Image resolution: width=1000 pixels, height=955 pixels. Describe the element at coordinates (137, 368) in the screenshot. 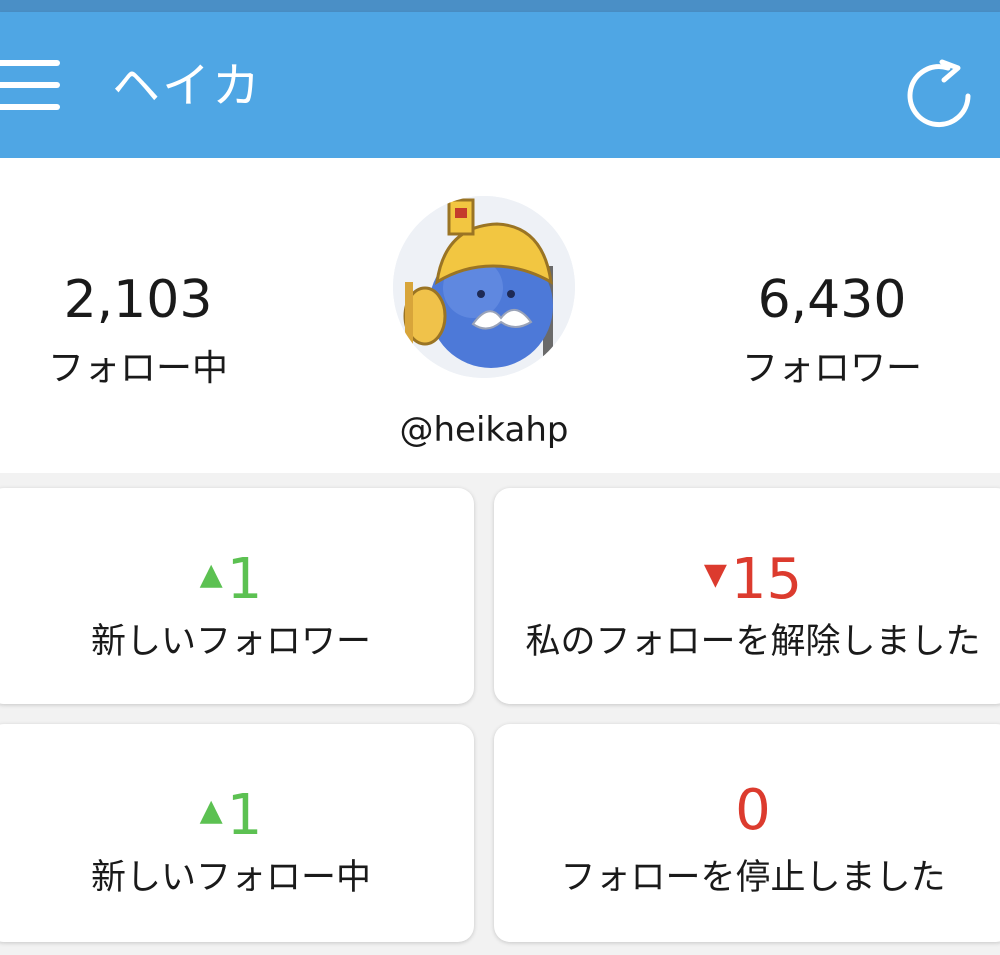

I see `following-label: フォロー中` at that location.